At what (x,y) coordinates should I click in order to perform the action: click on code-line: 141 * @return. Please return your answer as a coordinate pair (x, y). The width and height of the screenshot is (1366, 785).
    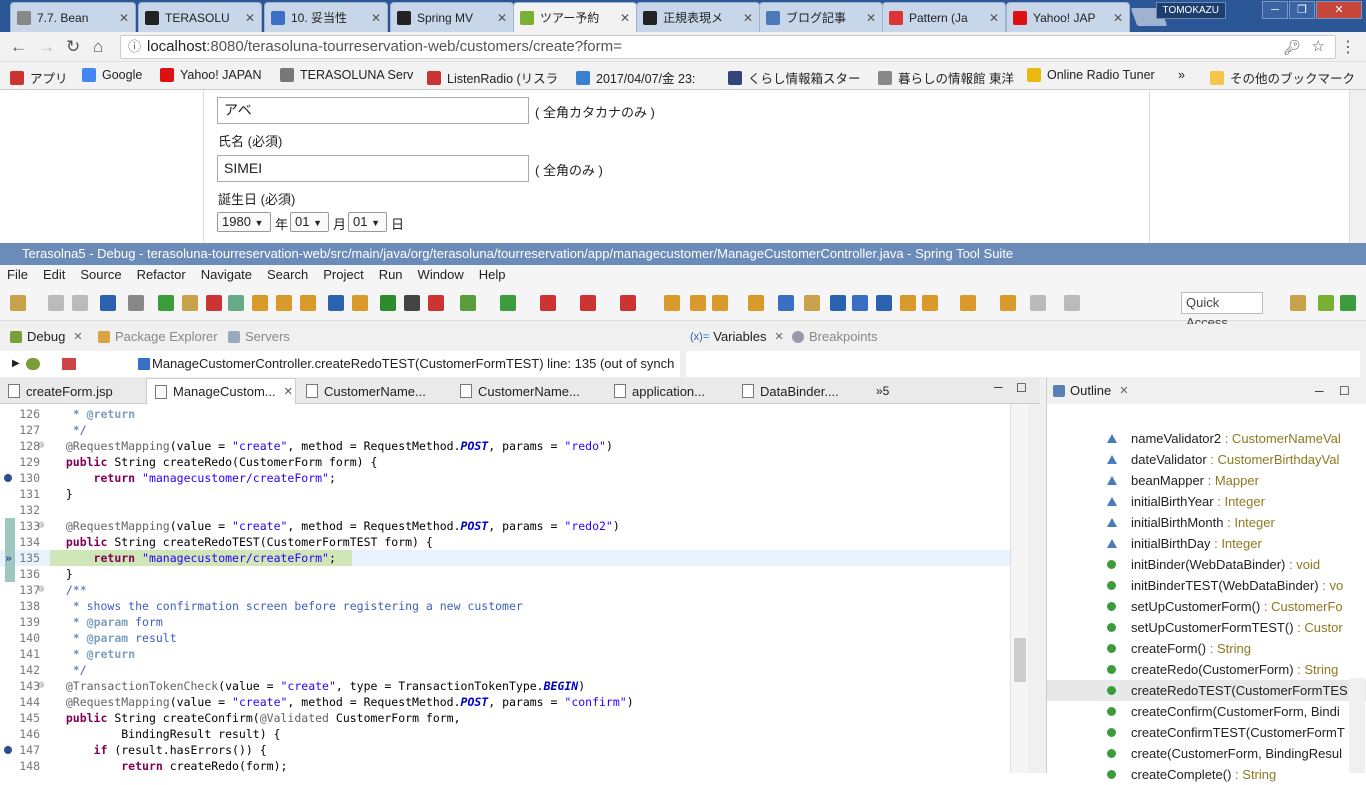
    Looking at the image, I should click on (505, 654).